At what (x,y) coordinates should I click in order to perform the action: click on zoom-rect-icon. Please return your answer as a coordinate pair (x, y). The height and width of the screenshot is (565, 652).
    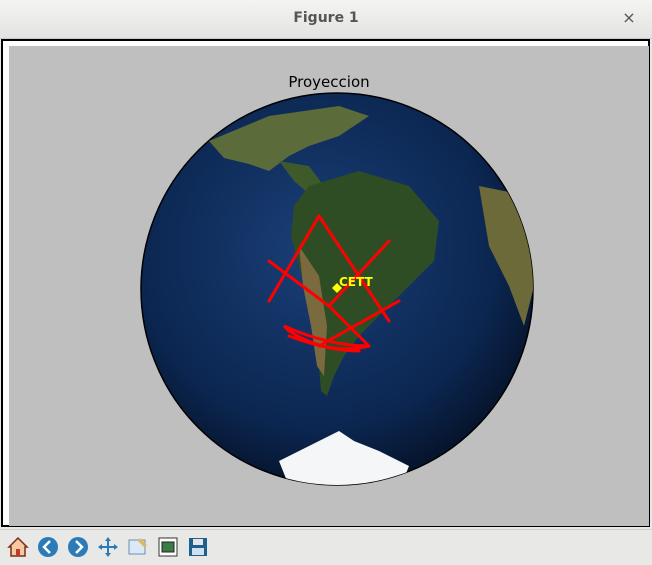
    Looking at the image, I should click on (137, 546).